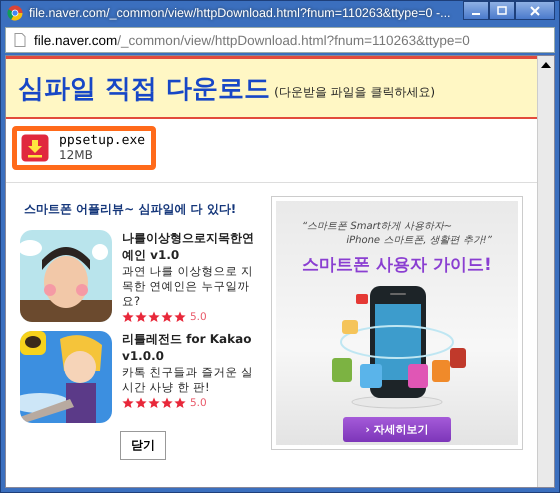 Image resolution: width=560 pixels, height=493 pixels. I want to click on address-bar: file.naver.com/_common/view/httpDownload.html?fnum=110263&ttype=0, so click(280, 40).